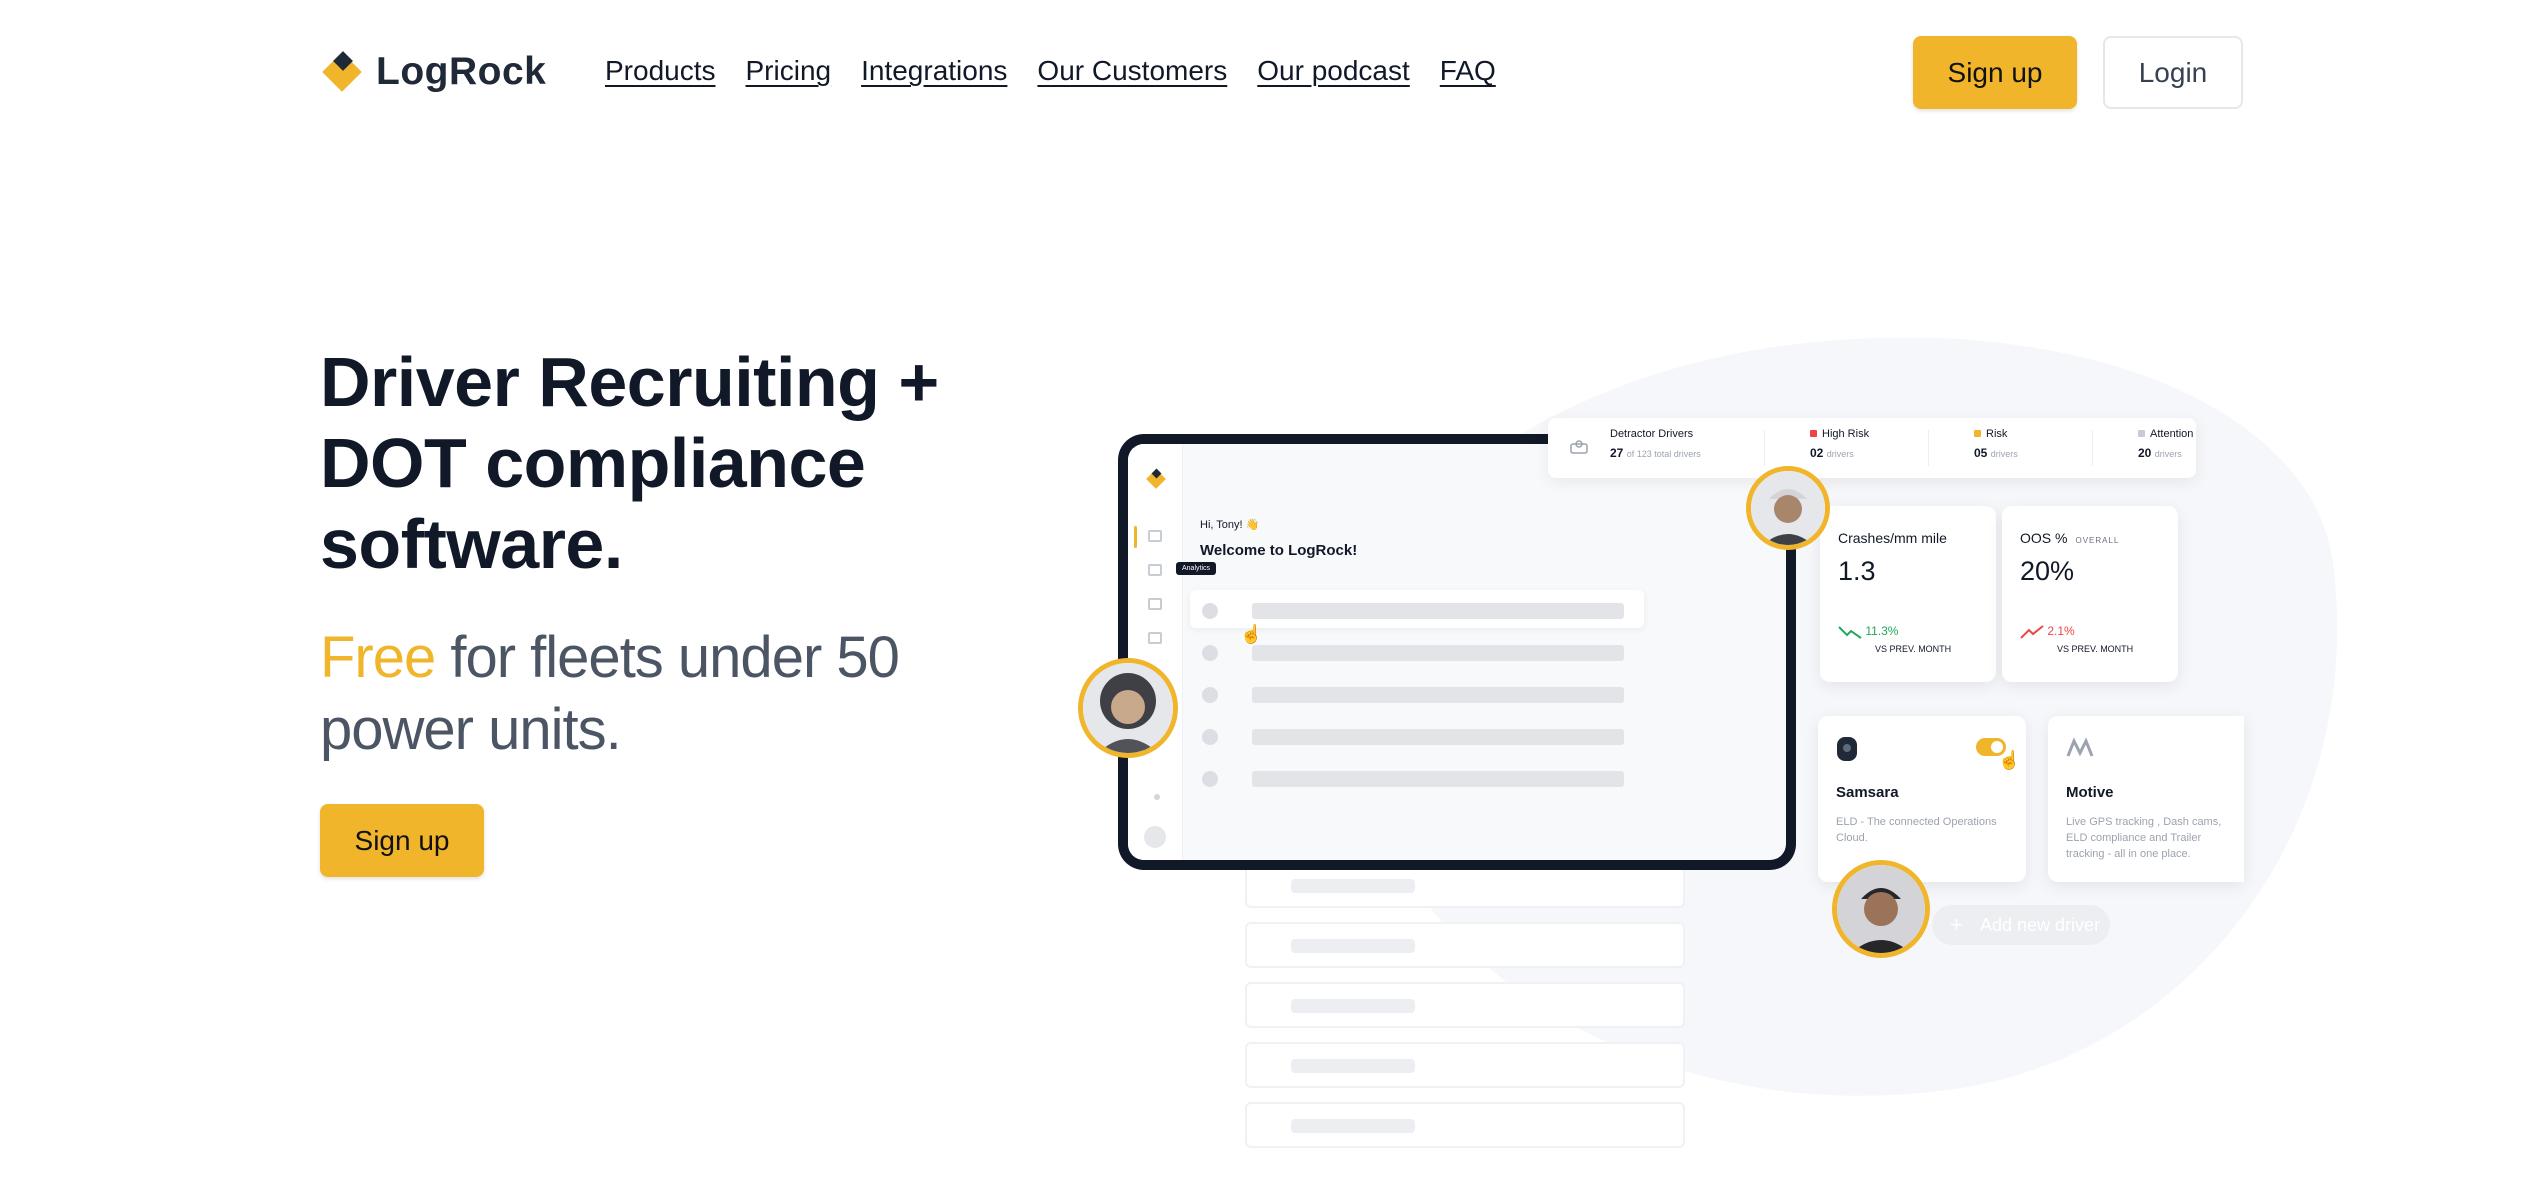 The image size is (2545, 1192). What do you see at coordinates (1468, 71) in the screenshot?
I see `nav-link-faq: FAQ` at bounding box center [1468, 71].